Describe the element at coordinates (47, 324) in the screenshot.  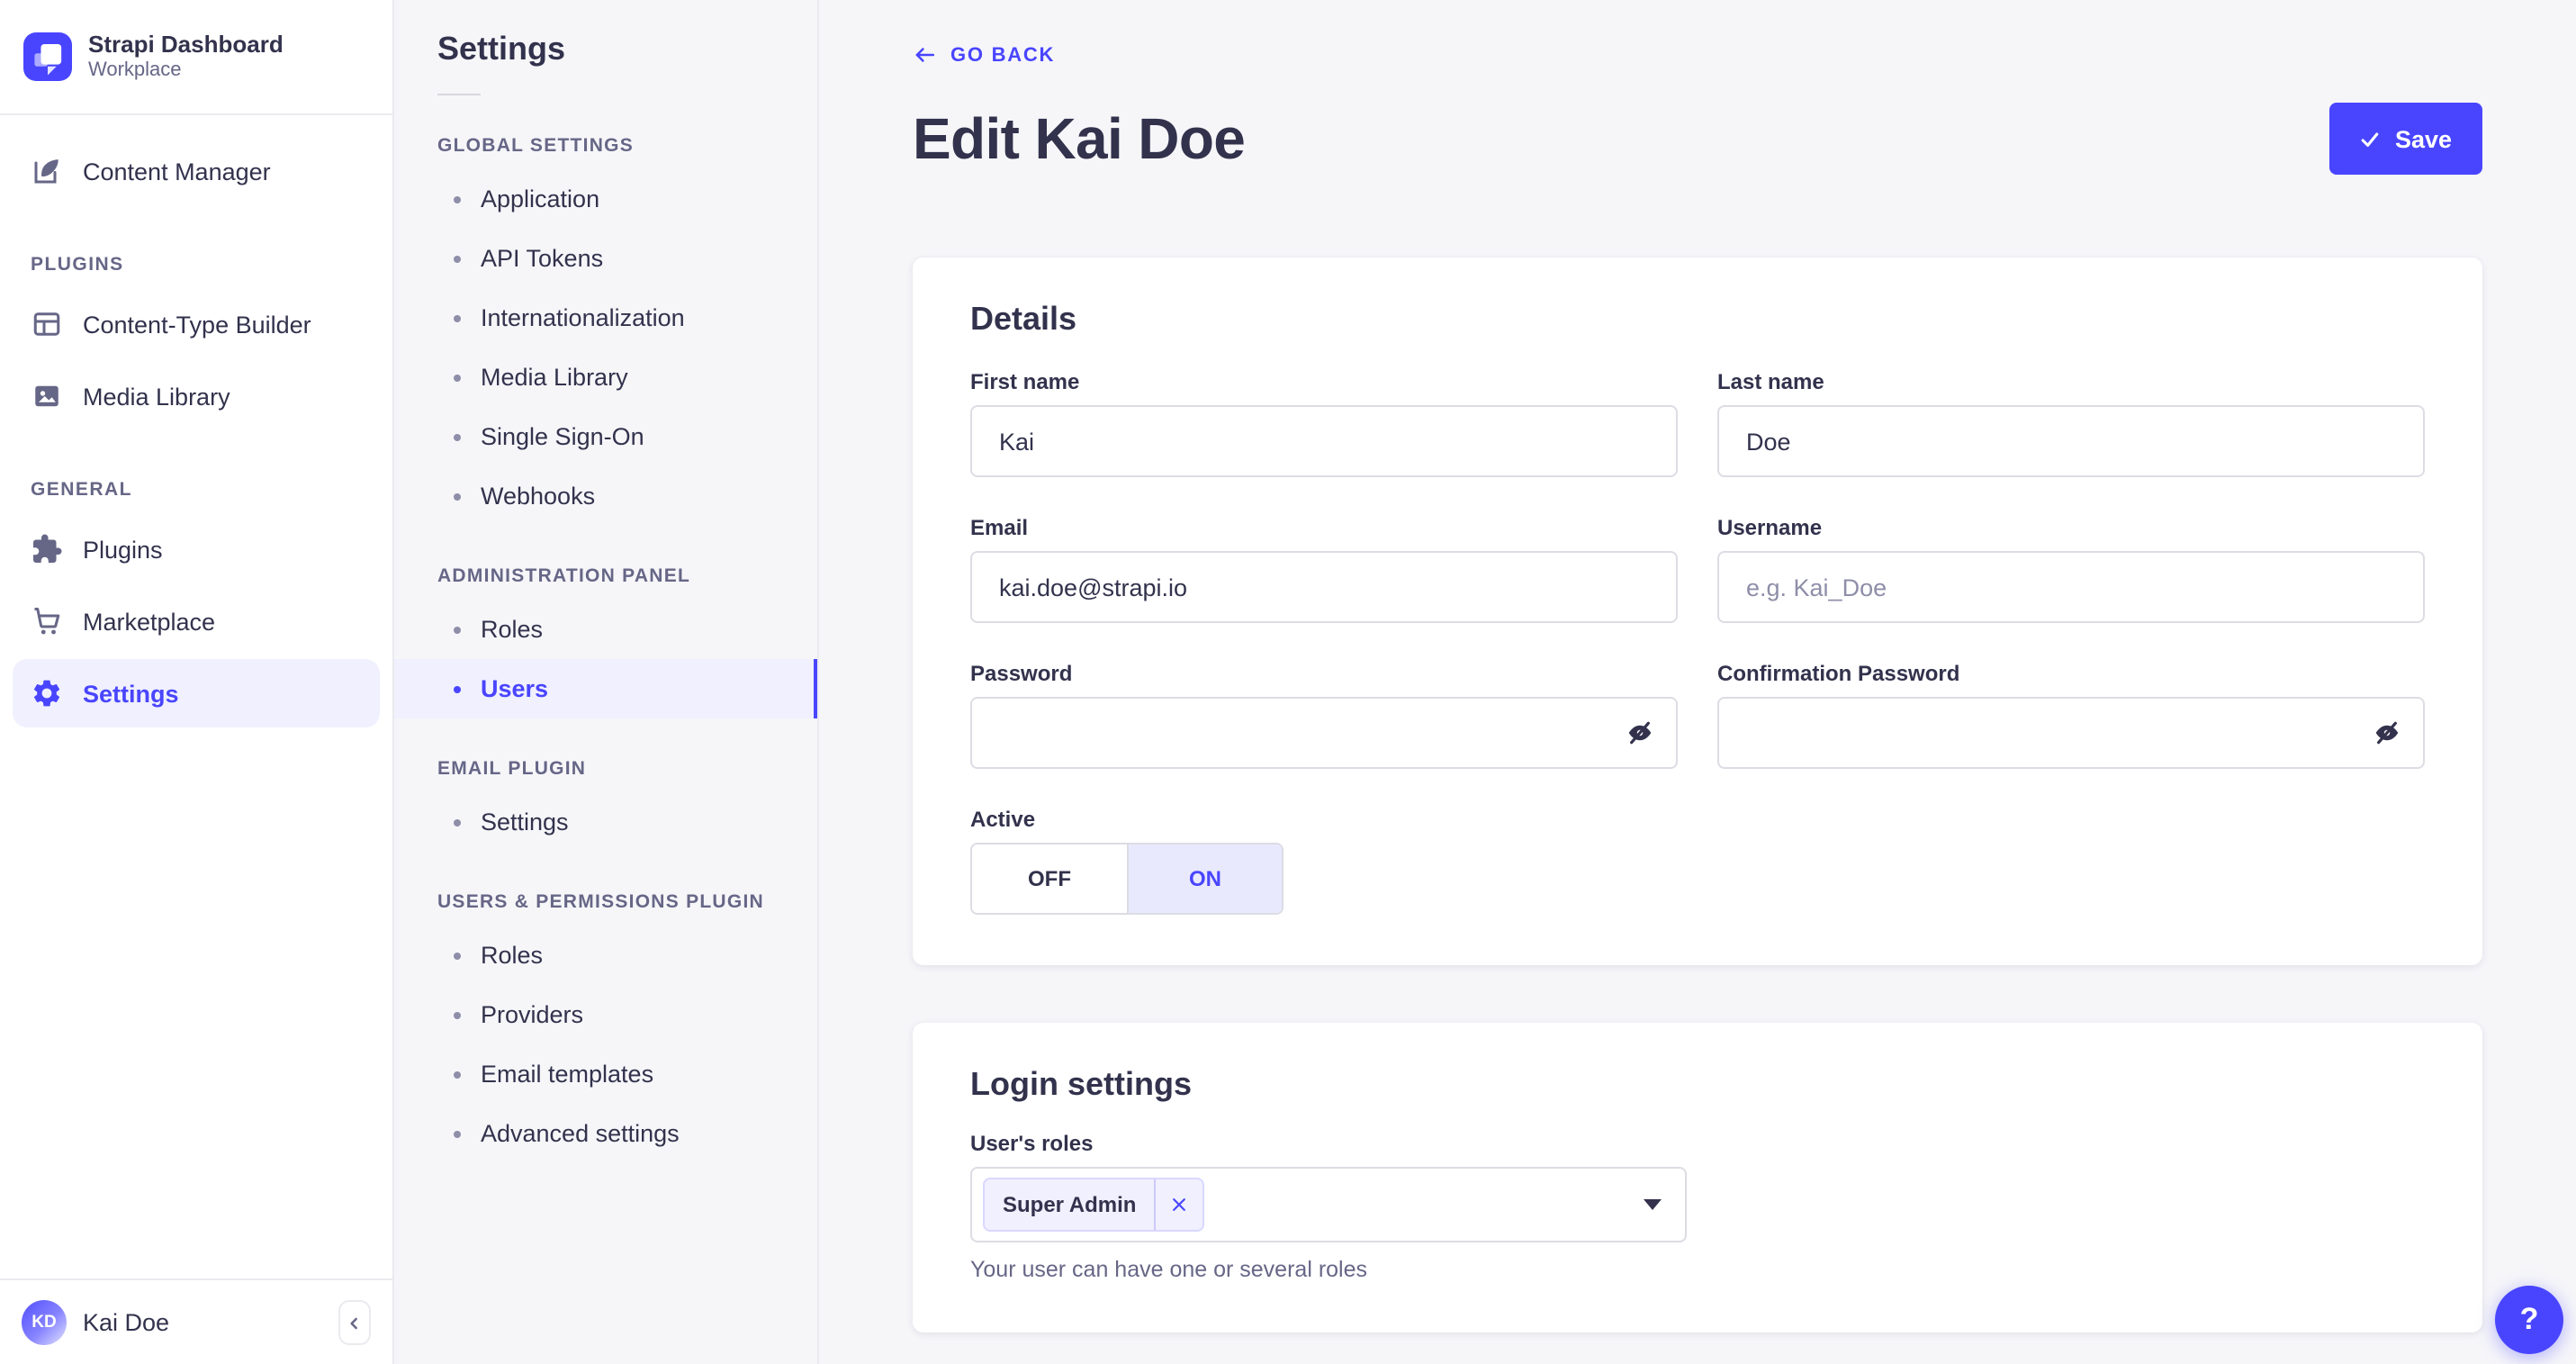
I see `layout-grid-icon` at that location.